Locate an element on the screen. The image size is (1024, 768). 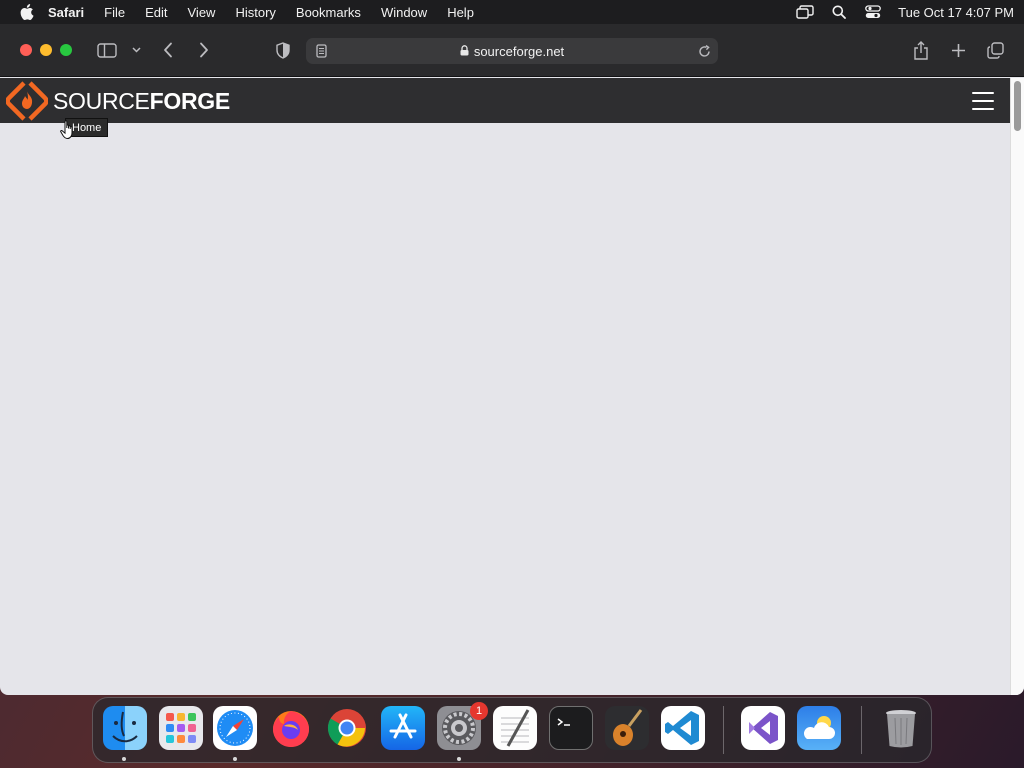
hand-pointer-cursor-icon is located at coordinates (68, 132).